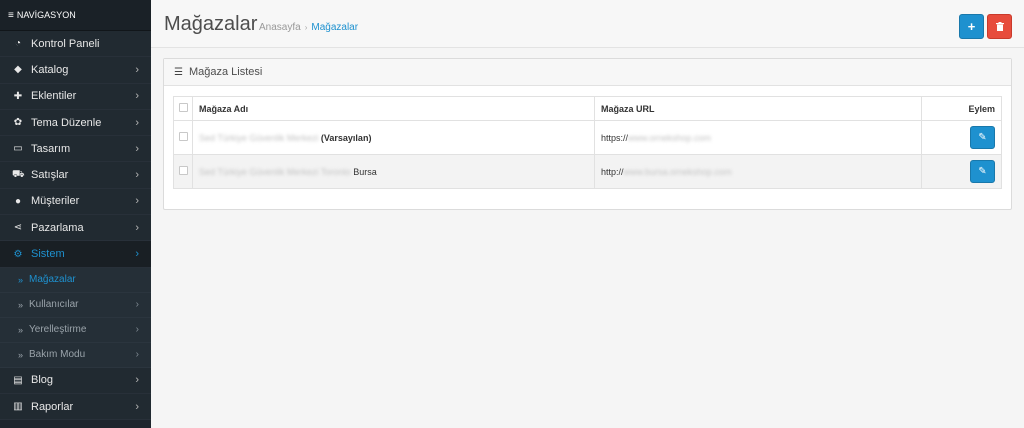 Image resolution: width=1024 pixels, height=428 pixels. What do you see at coordinates (677, 171) in the screenshot?
I see `store-url-redacted: www.bursa.ornekshop.com` at bounding box center [677, 171].